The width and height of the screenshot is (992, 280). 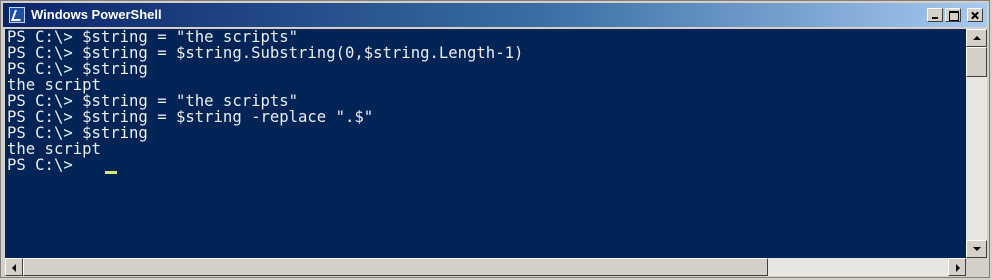 I want to click on horizontal-scroll-thumb, so click(x=395, y=267).